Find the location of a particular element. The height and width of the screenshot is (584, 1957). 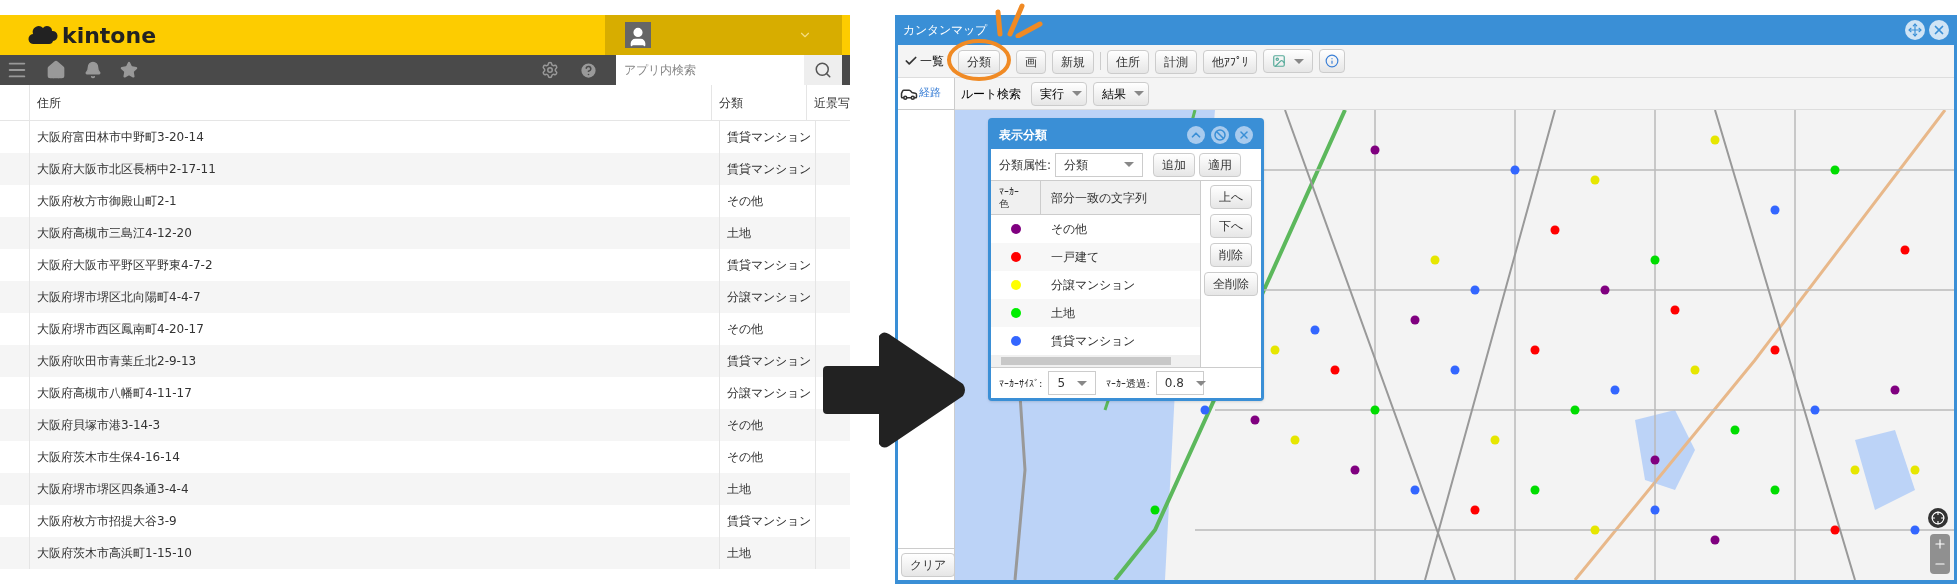

info-button is located at coordinates (1332, 61).